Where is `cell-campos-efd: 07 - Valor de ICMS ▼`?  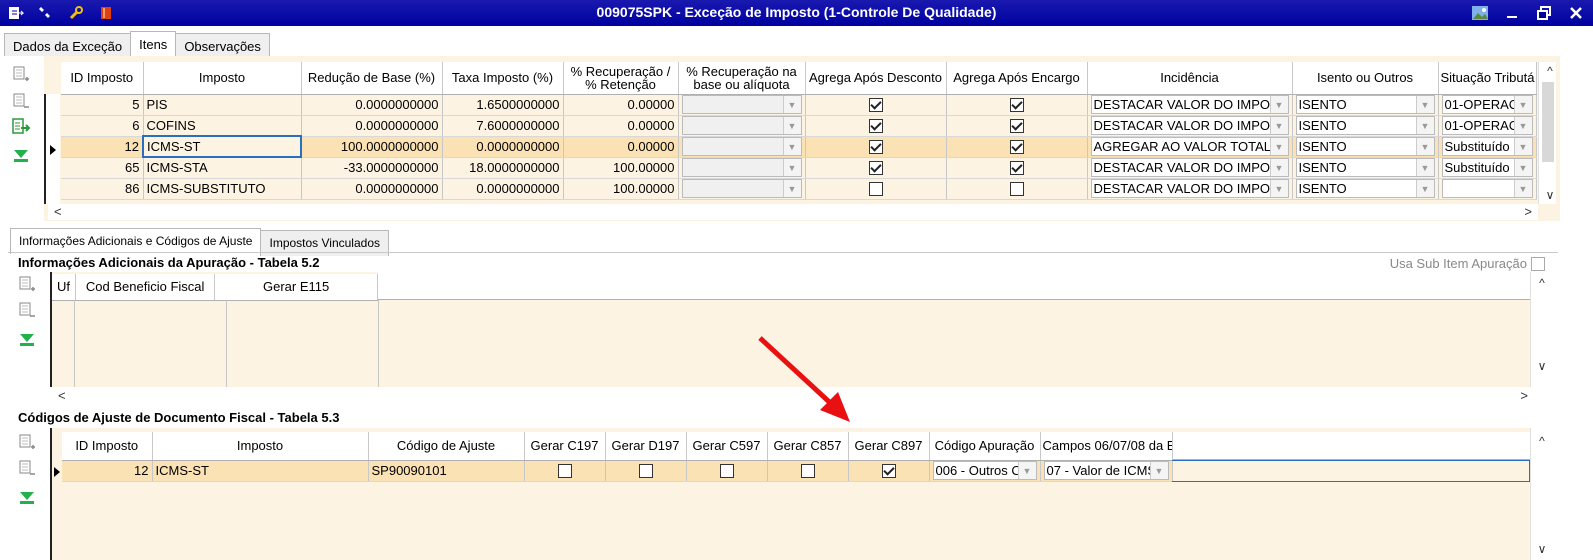 cell-campos-efd: 07 - Valor de ICMS ▼ is located at coordinates (1106, 471).